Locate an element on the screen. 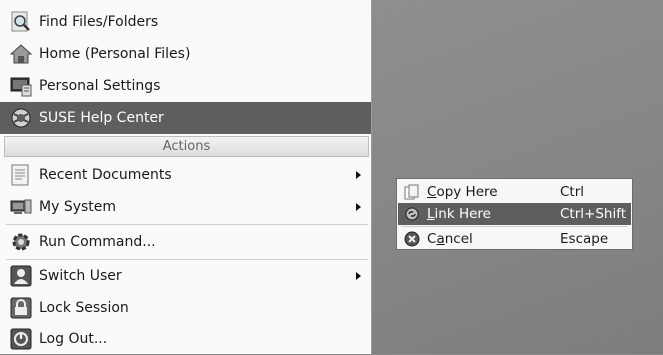  menu-item-personal-settings: Personal Settings is located at coordinates (185, 86).